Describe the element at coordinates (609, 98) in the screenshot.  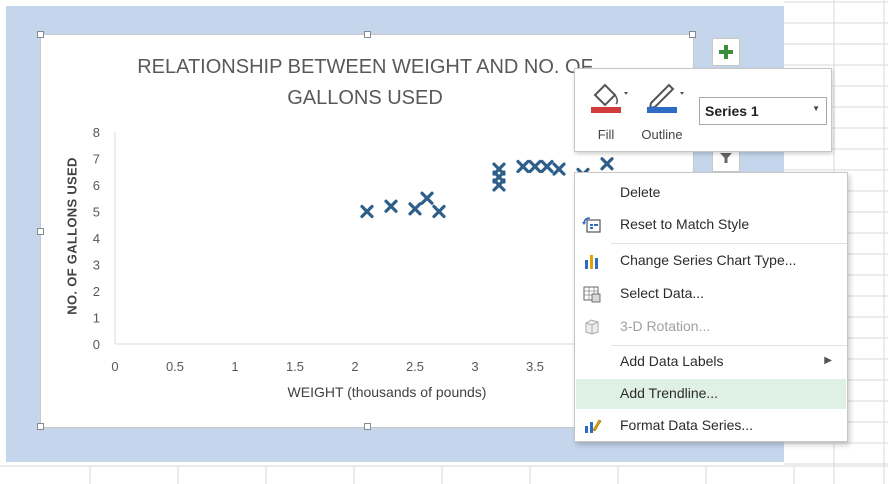
I see `paint-bucket-icon` at that location.